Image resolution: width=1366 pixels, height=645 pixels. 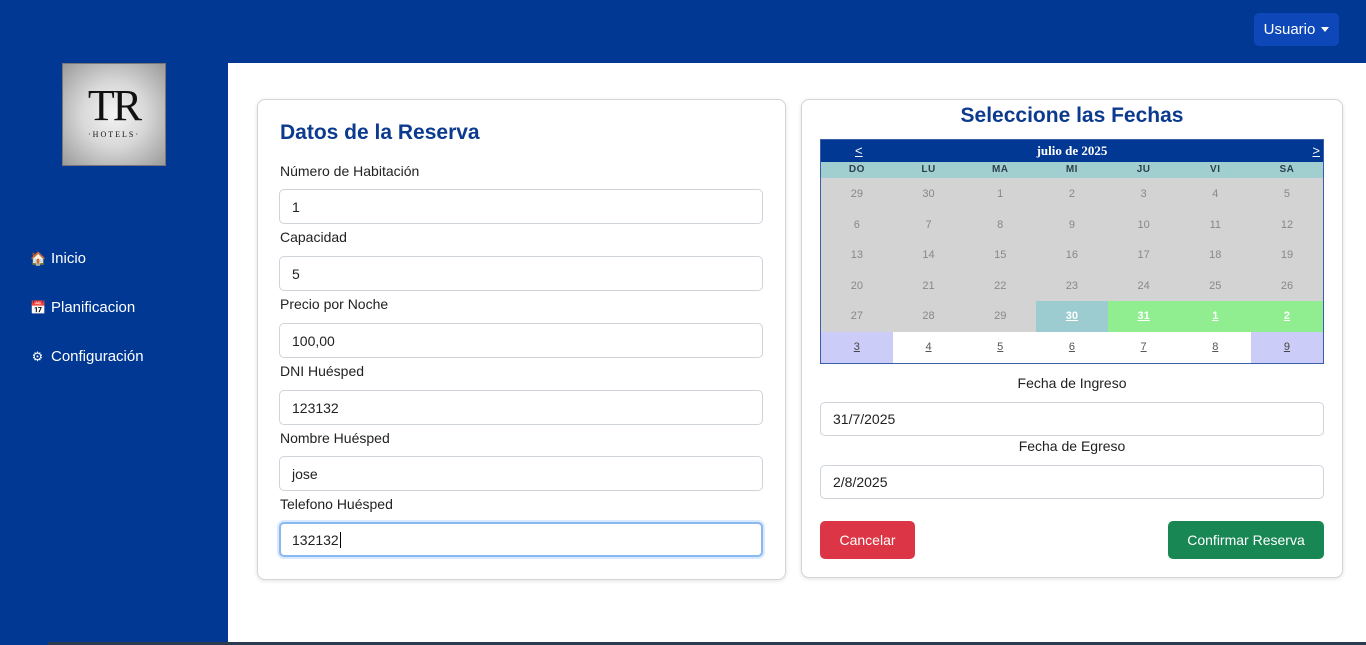 What do you see at coordinates (928, 255) in the screenshot?
I see `calendar-day: 14` at bounding box center [928, 255].